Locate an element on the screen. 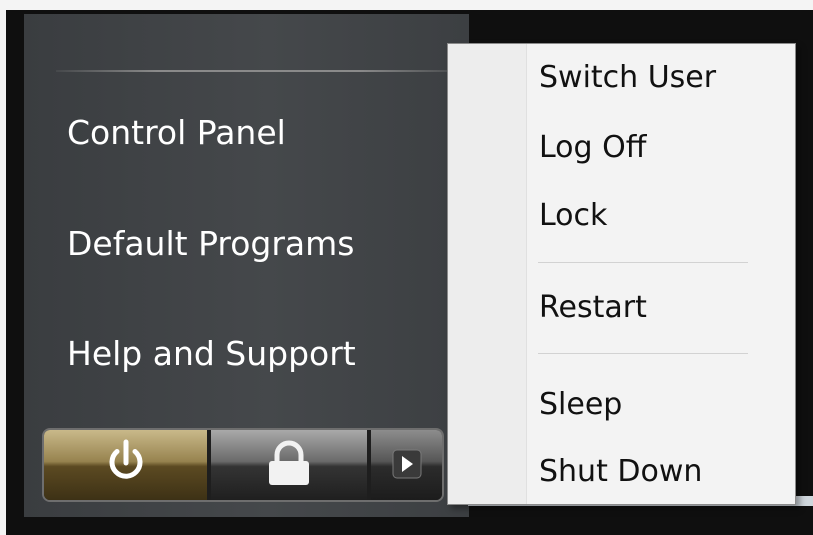  help-and-support-link: Help and Support is located at coordinates (211, 354).